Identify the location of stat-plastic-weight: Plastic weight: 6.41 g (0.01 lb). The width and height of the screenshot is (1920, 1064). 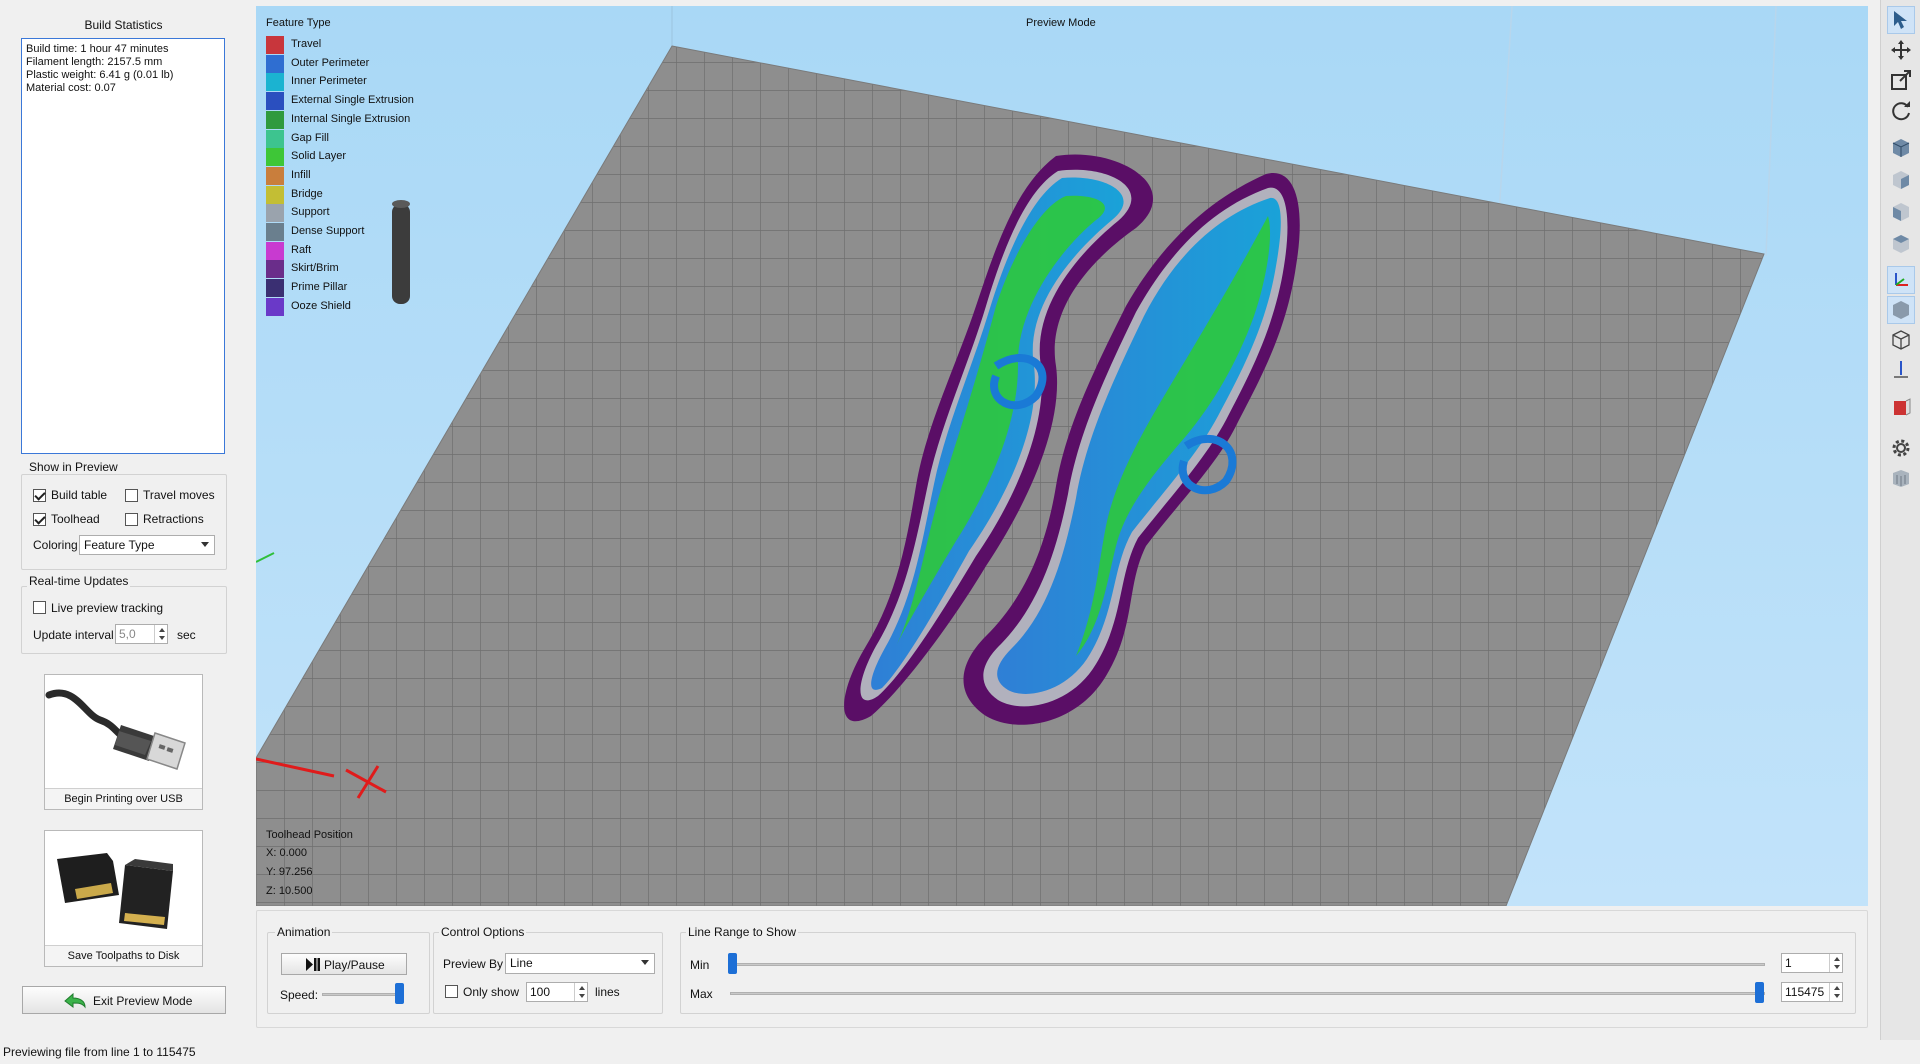
(100, 75).